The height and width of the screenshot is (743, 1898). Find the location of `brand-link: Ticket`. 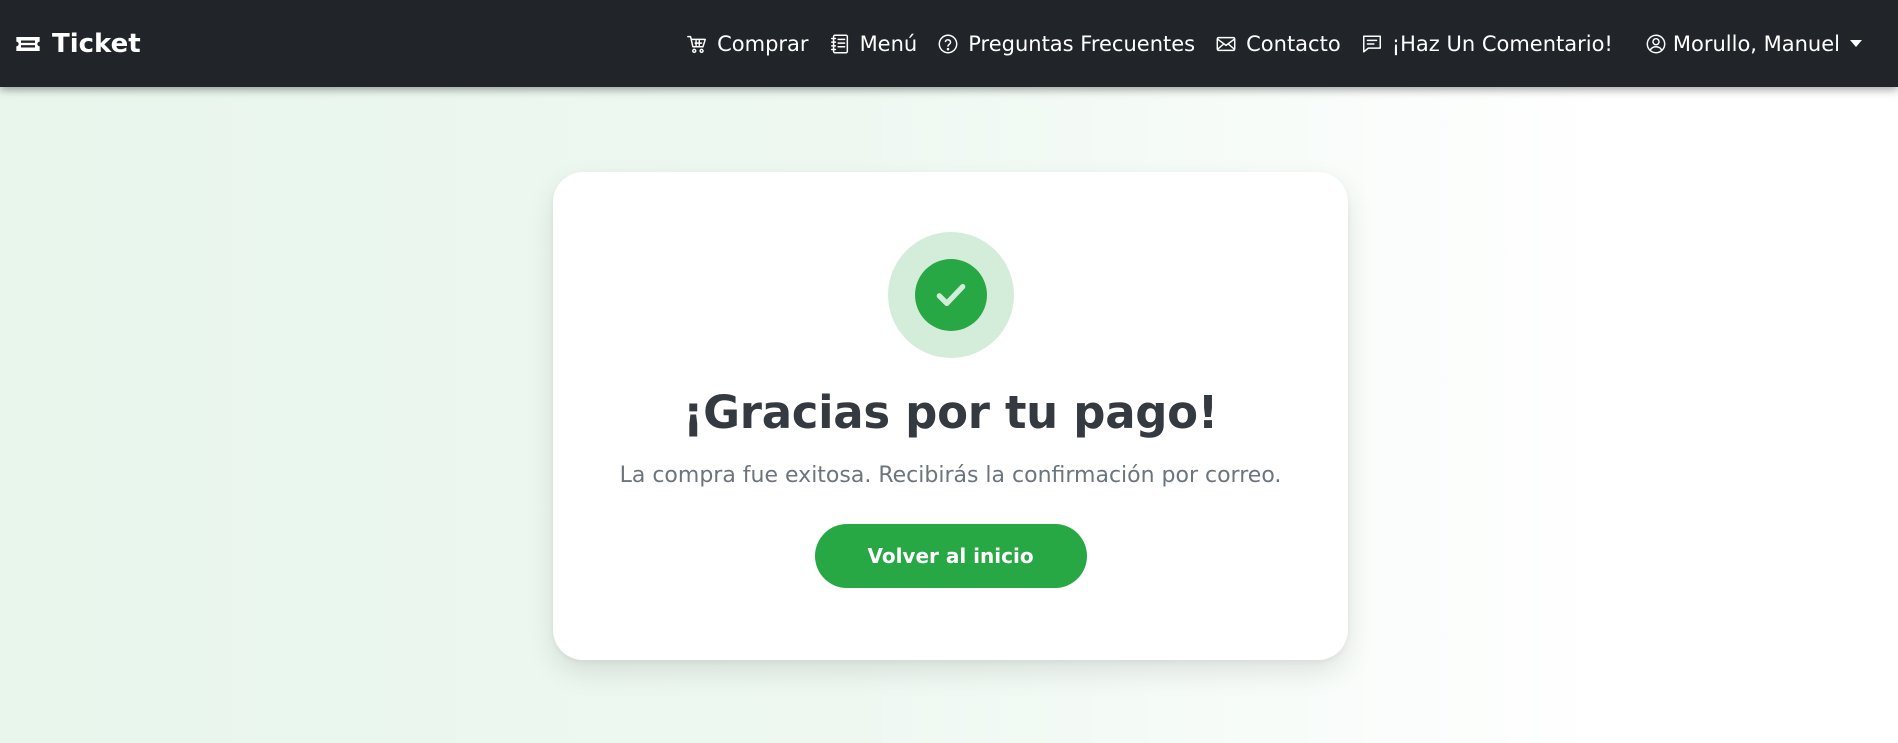

brand-link: Ticket is located at coordinates (77, 44).